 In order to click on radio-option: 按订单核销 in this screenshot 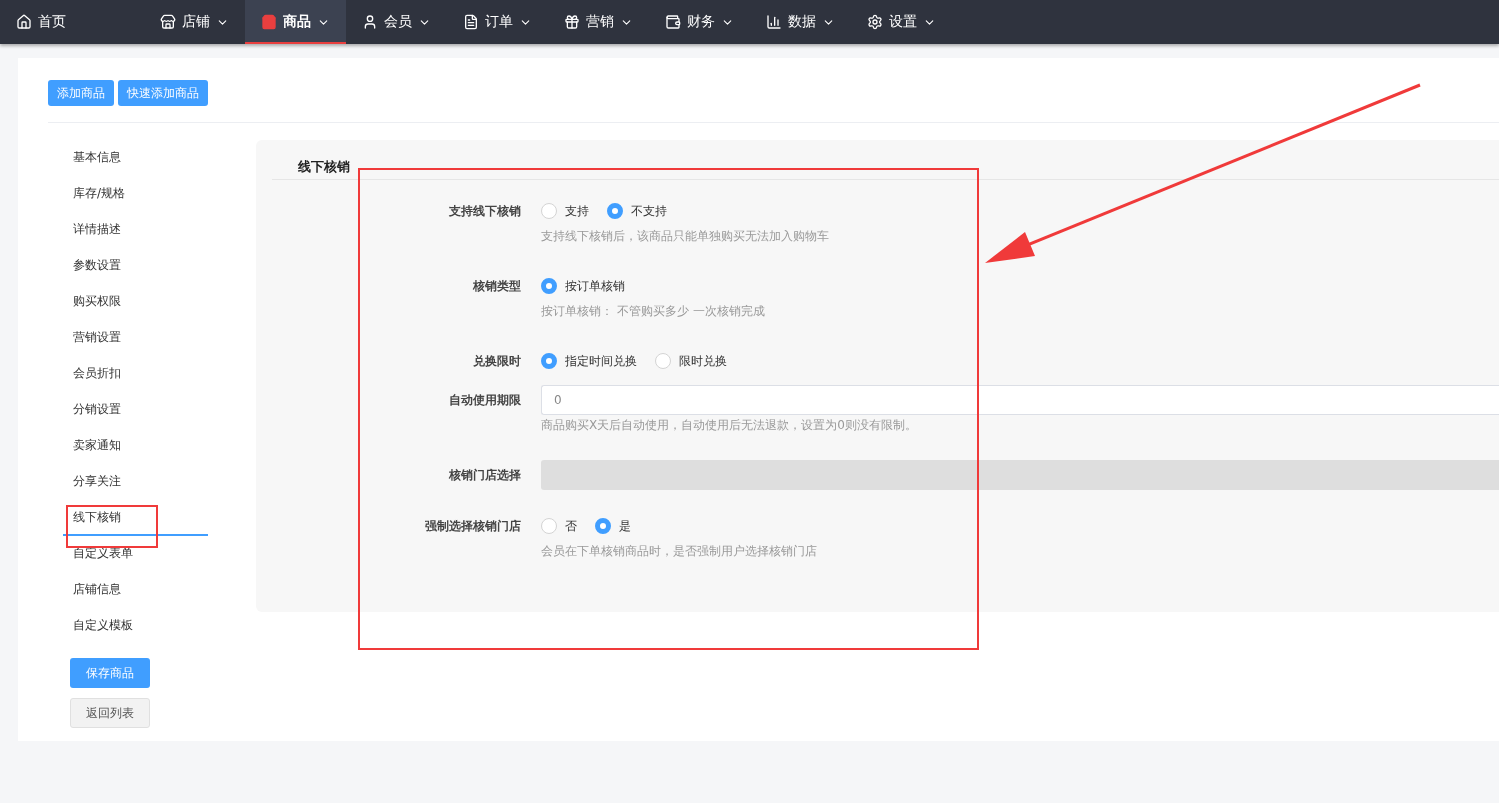, I will do `click(583, 286)`.